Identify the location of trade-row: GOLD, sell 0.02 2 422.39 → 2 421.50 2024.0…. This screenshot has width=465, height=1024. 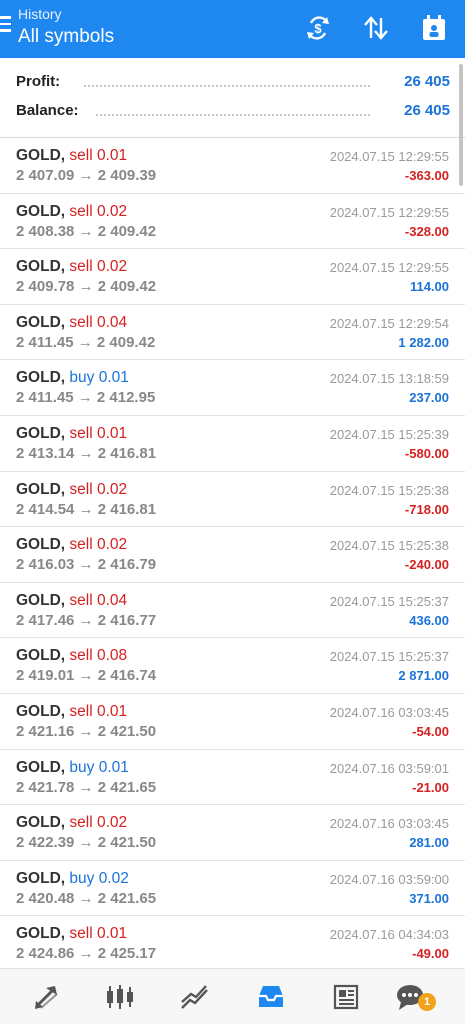
(232, 833).